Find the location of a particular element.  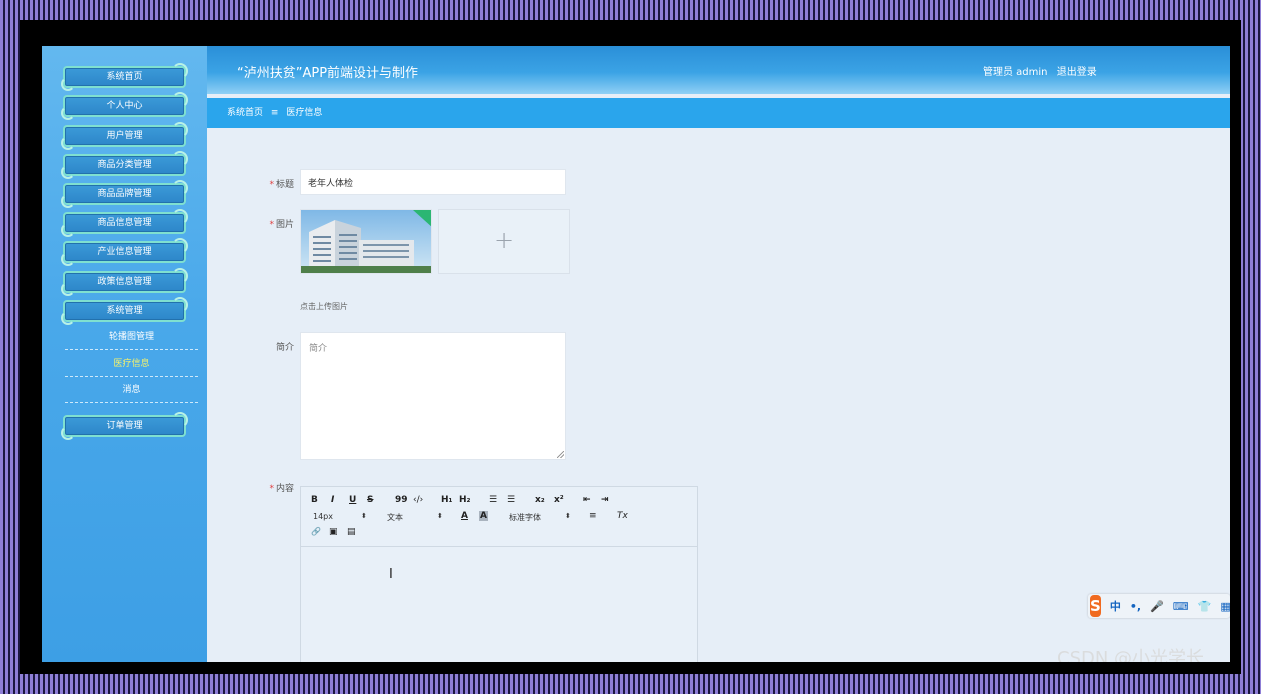

sidebar-item-product-info: 商品信息管理 is located at coordinates (124, 223).